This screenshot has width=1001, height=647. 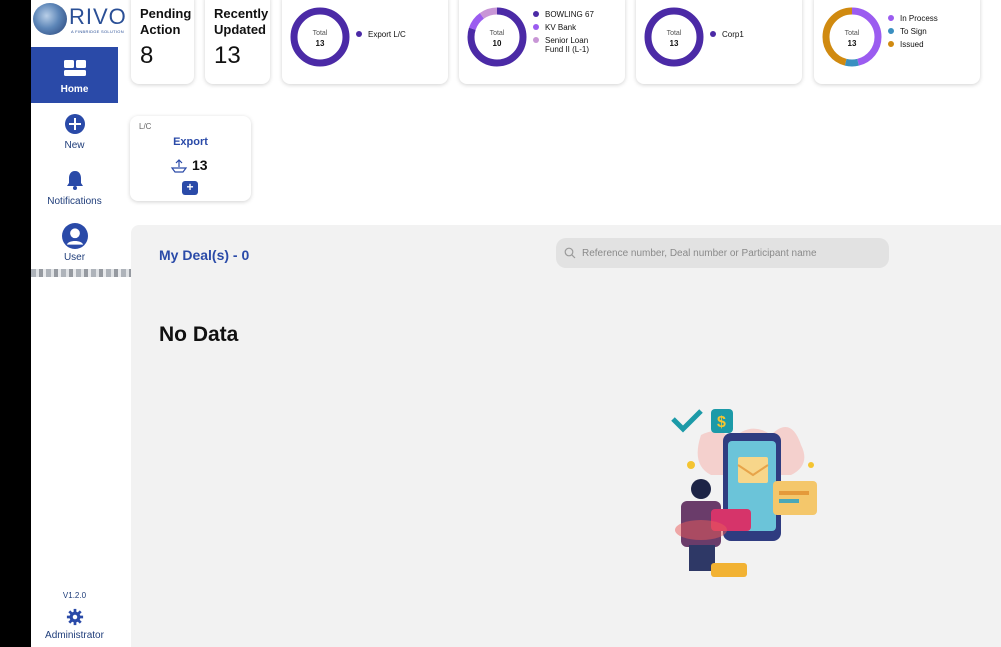 I want to click on legend-item: KV Bank, so click(x=577, y=27).